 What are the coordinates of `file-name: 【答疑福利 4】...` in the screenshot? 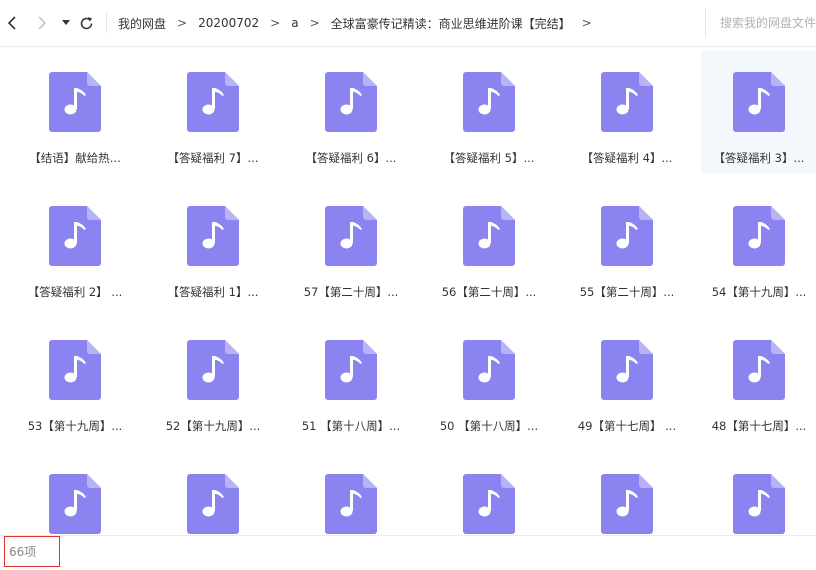 It's located at (627, 158).